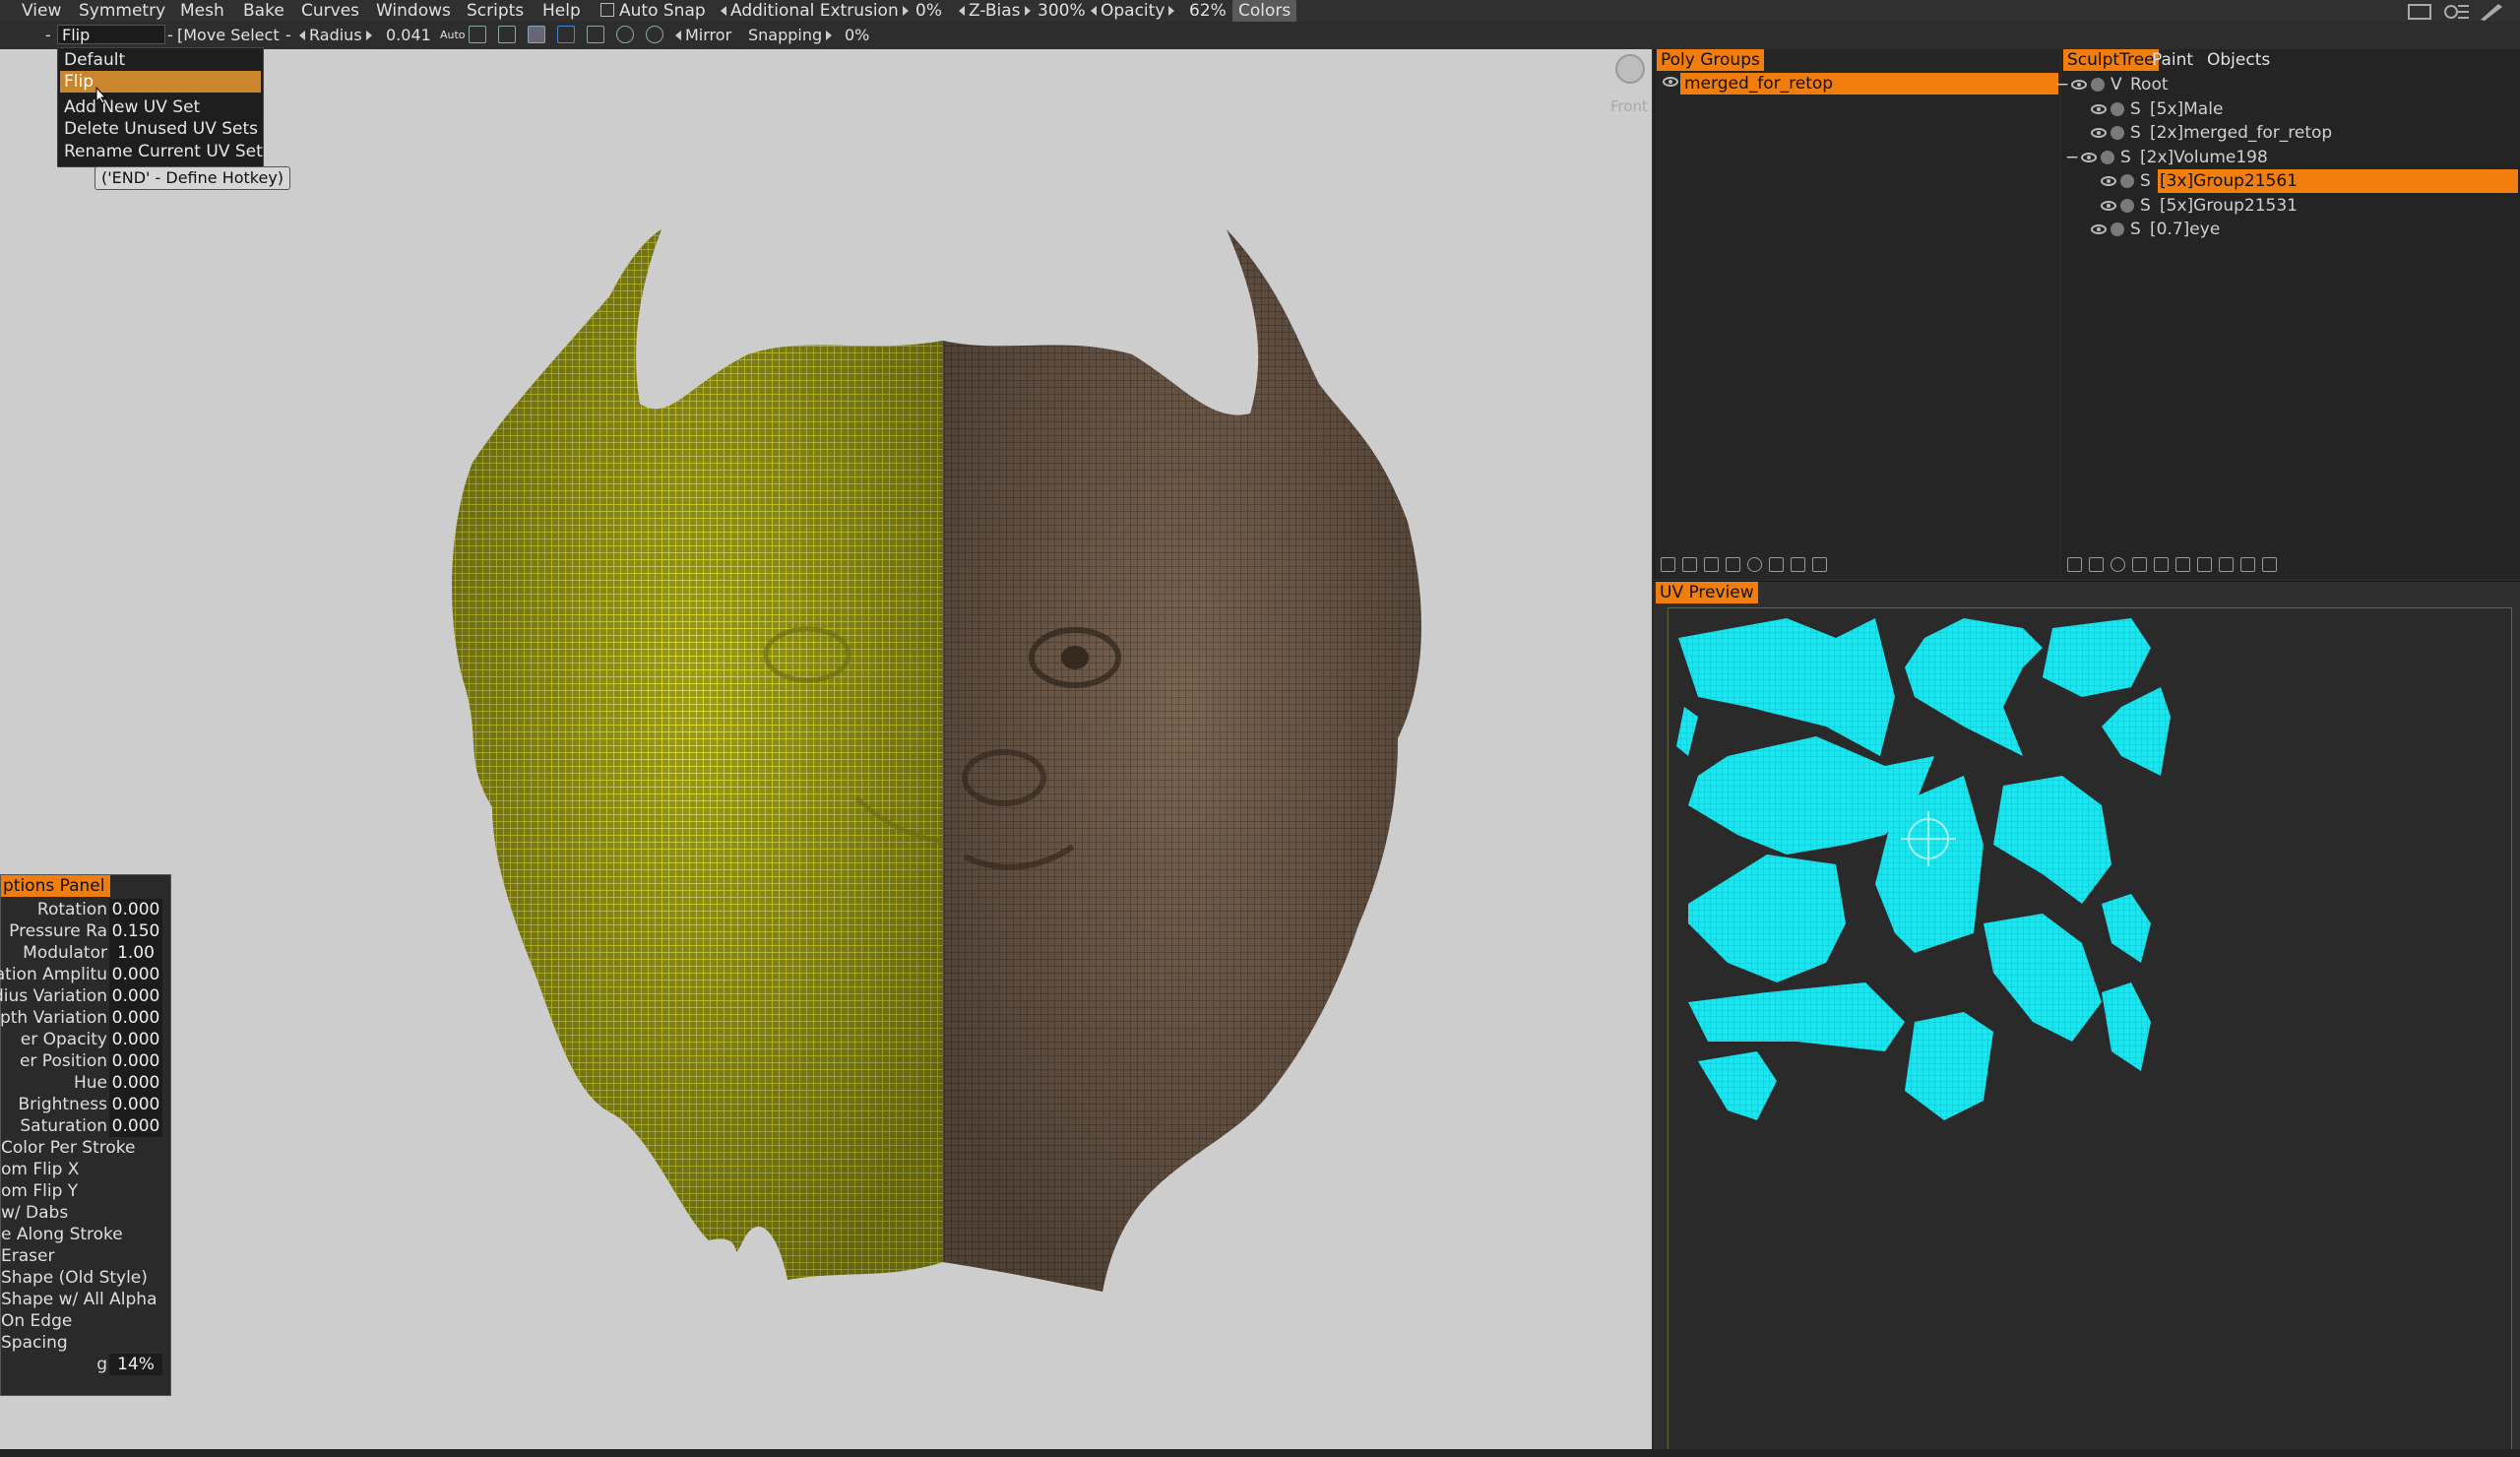  I want to click on tab-uv-preview: UV Preview, so click(1707, 592).